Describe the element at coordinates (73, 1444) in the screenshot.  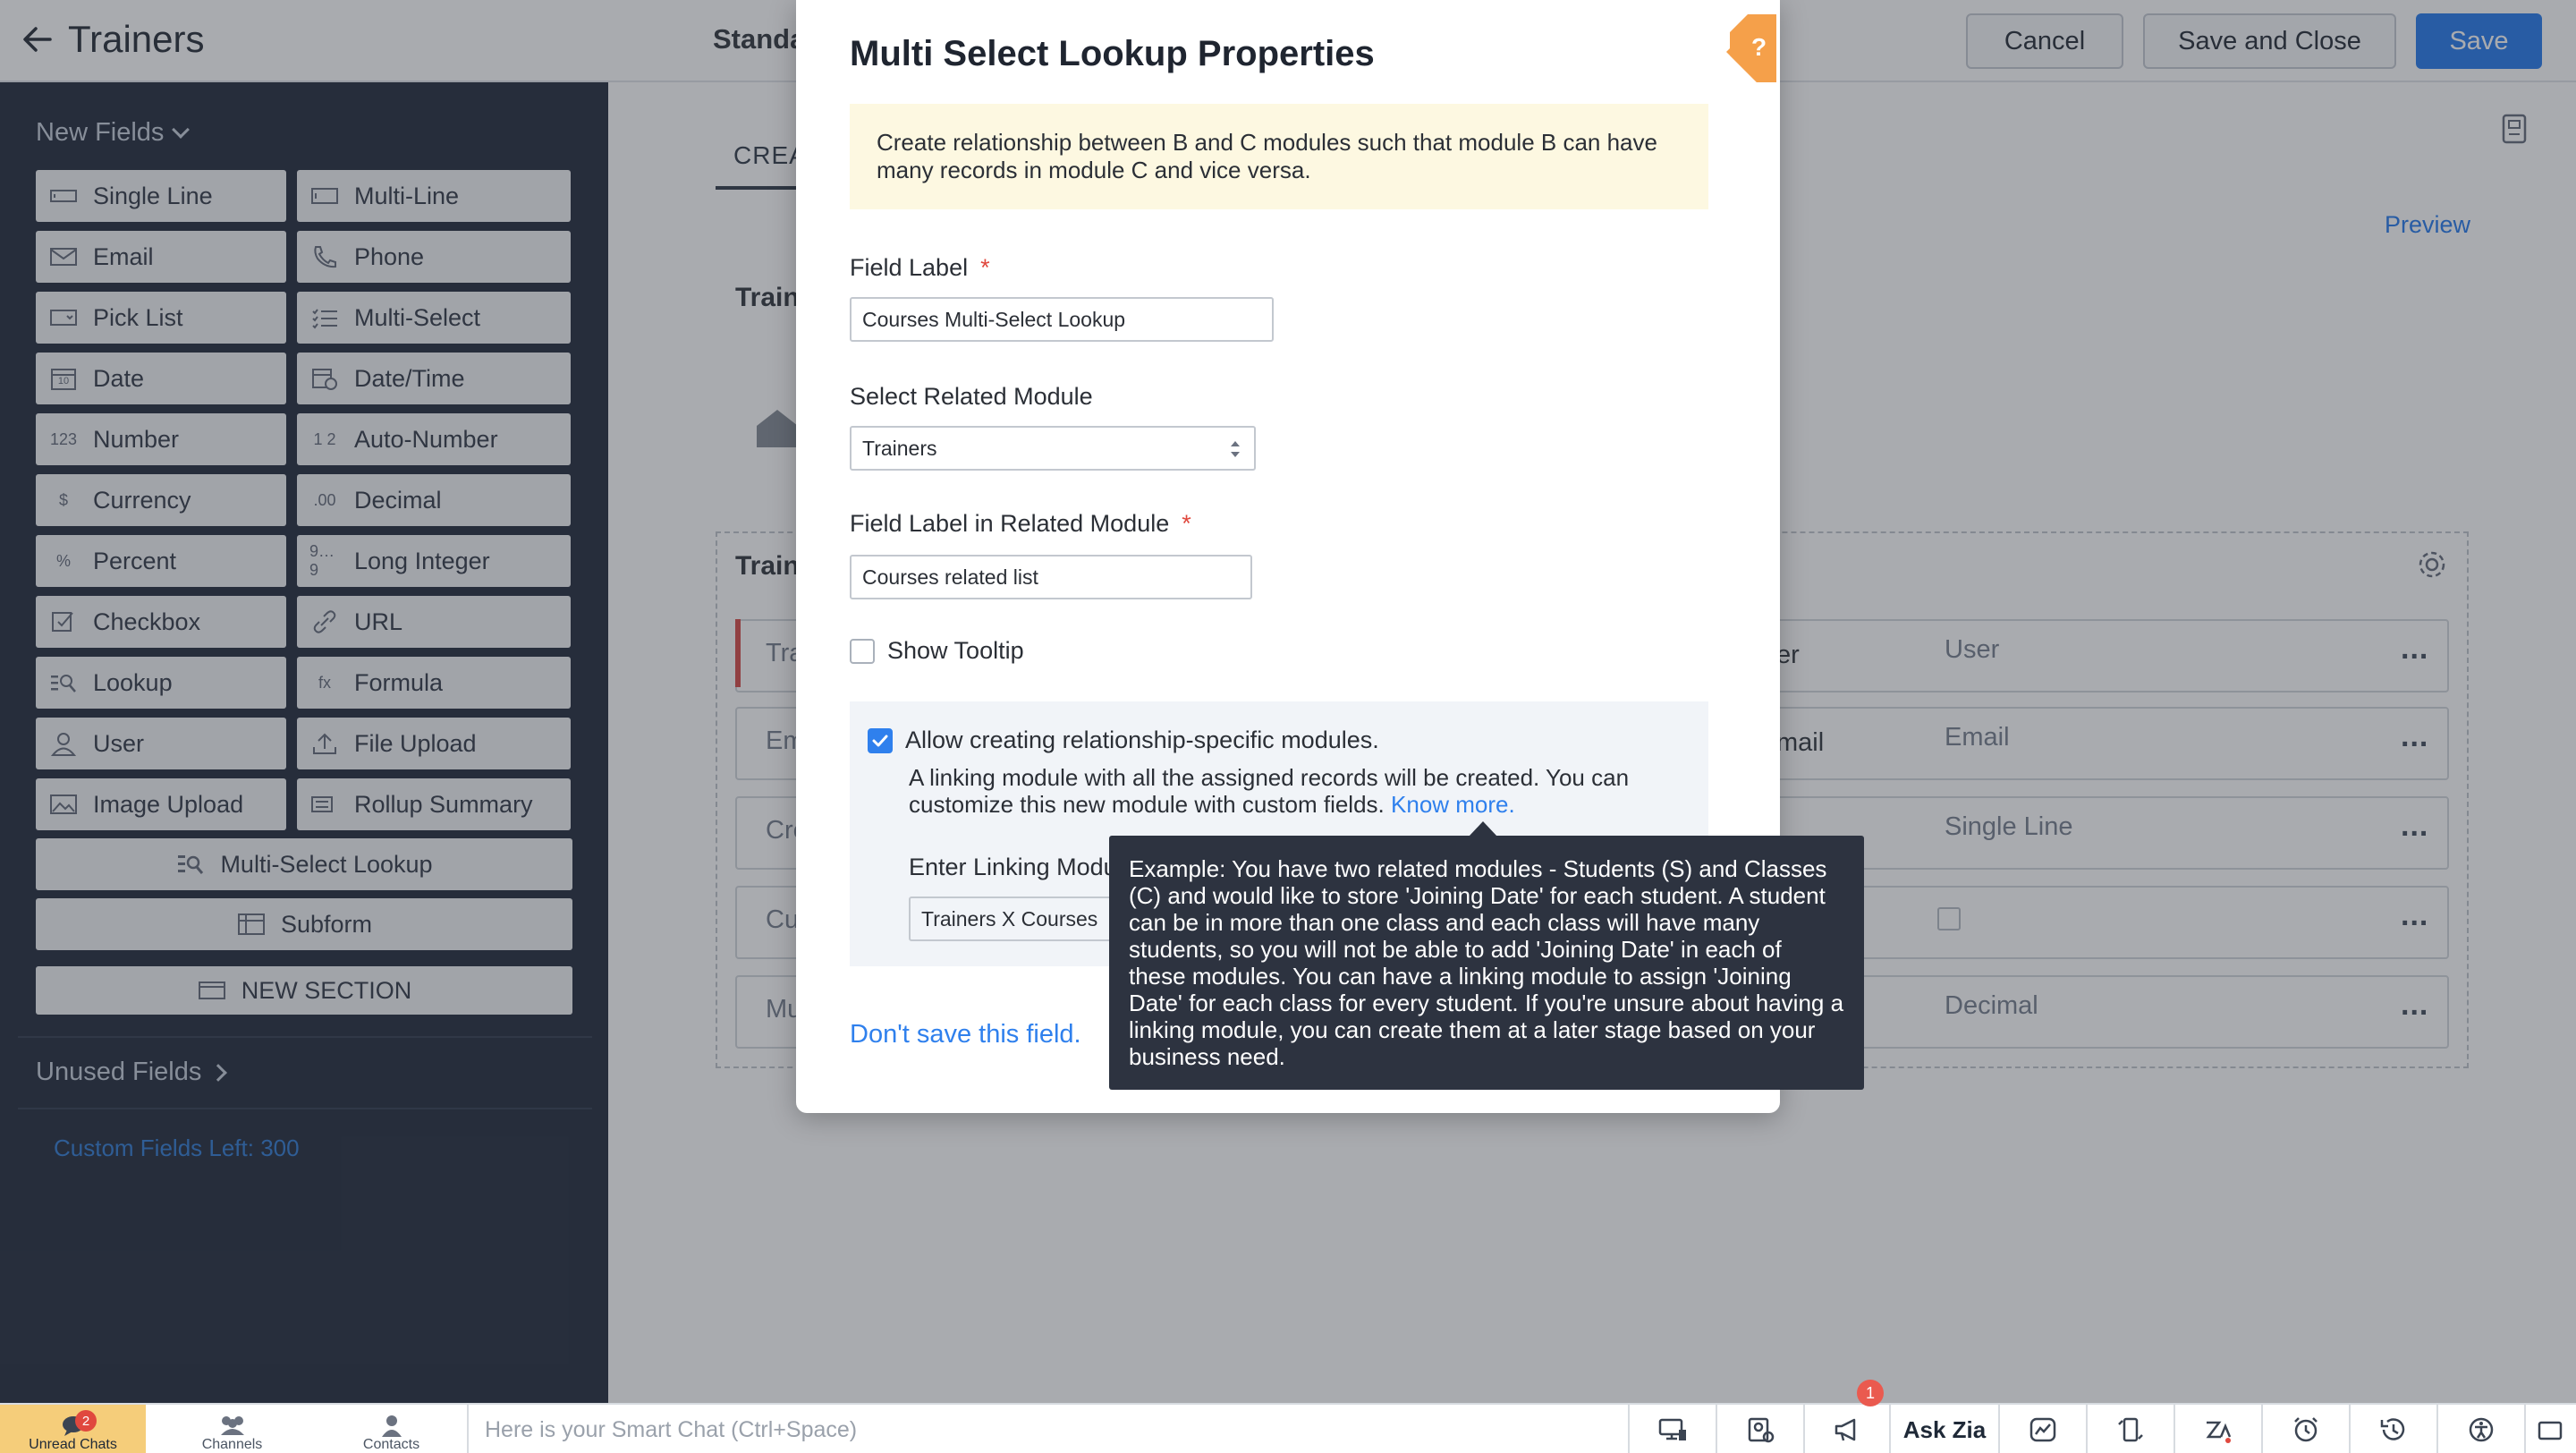
I see `unread-chats-label: Unread Chats` at that location.